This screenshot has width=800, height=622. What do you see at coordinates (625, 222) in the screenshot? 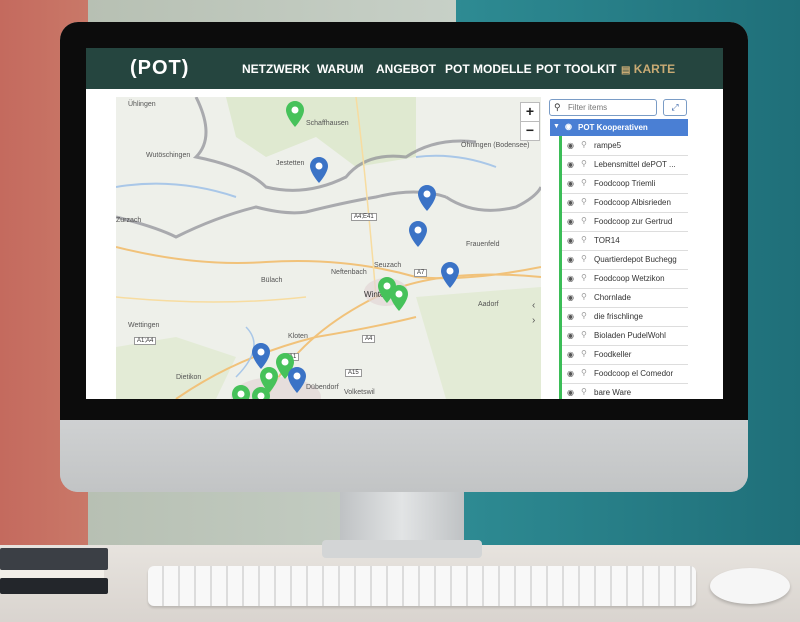
I see `list-item: ◉ ⚲ Foodcoop zur Gertrud` at bounding box center [625, 222].